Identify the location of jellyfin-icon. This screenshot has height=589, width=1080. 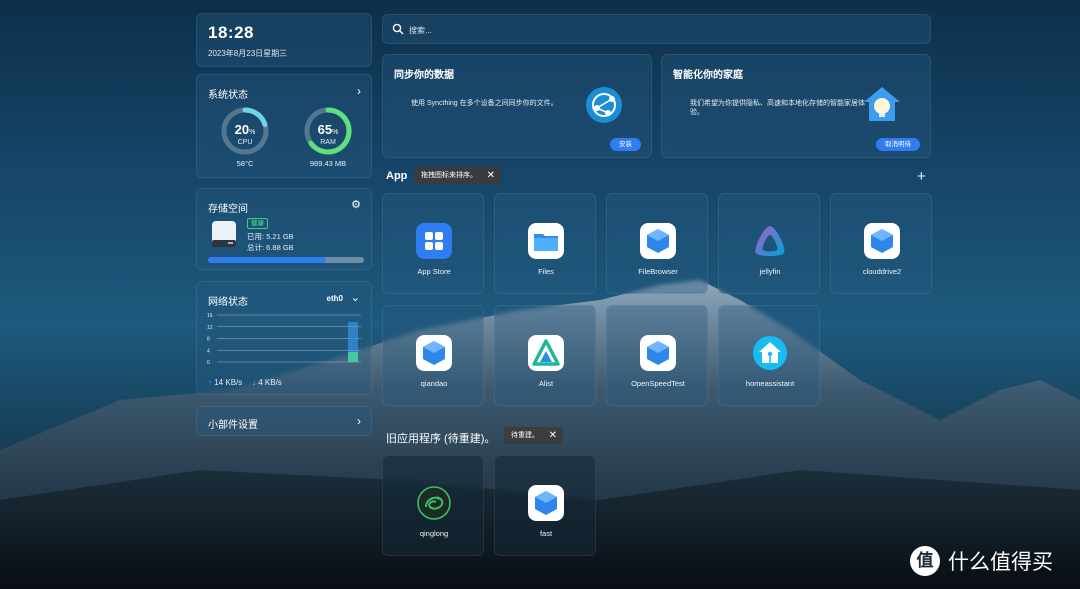
(770, 241).